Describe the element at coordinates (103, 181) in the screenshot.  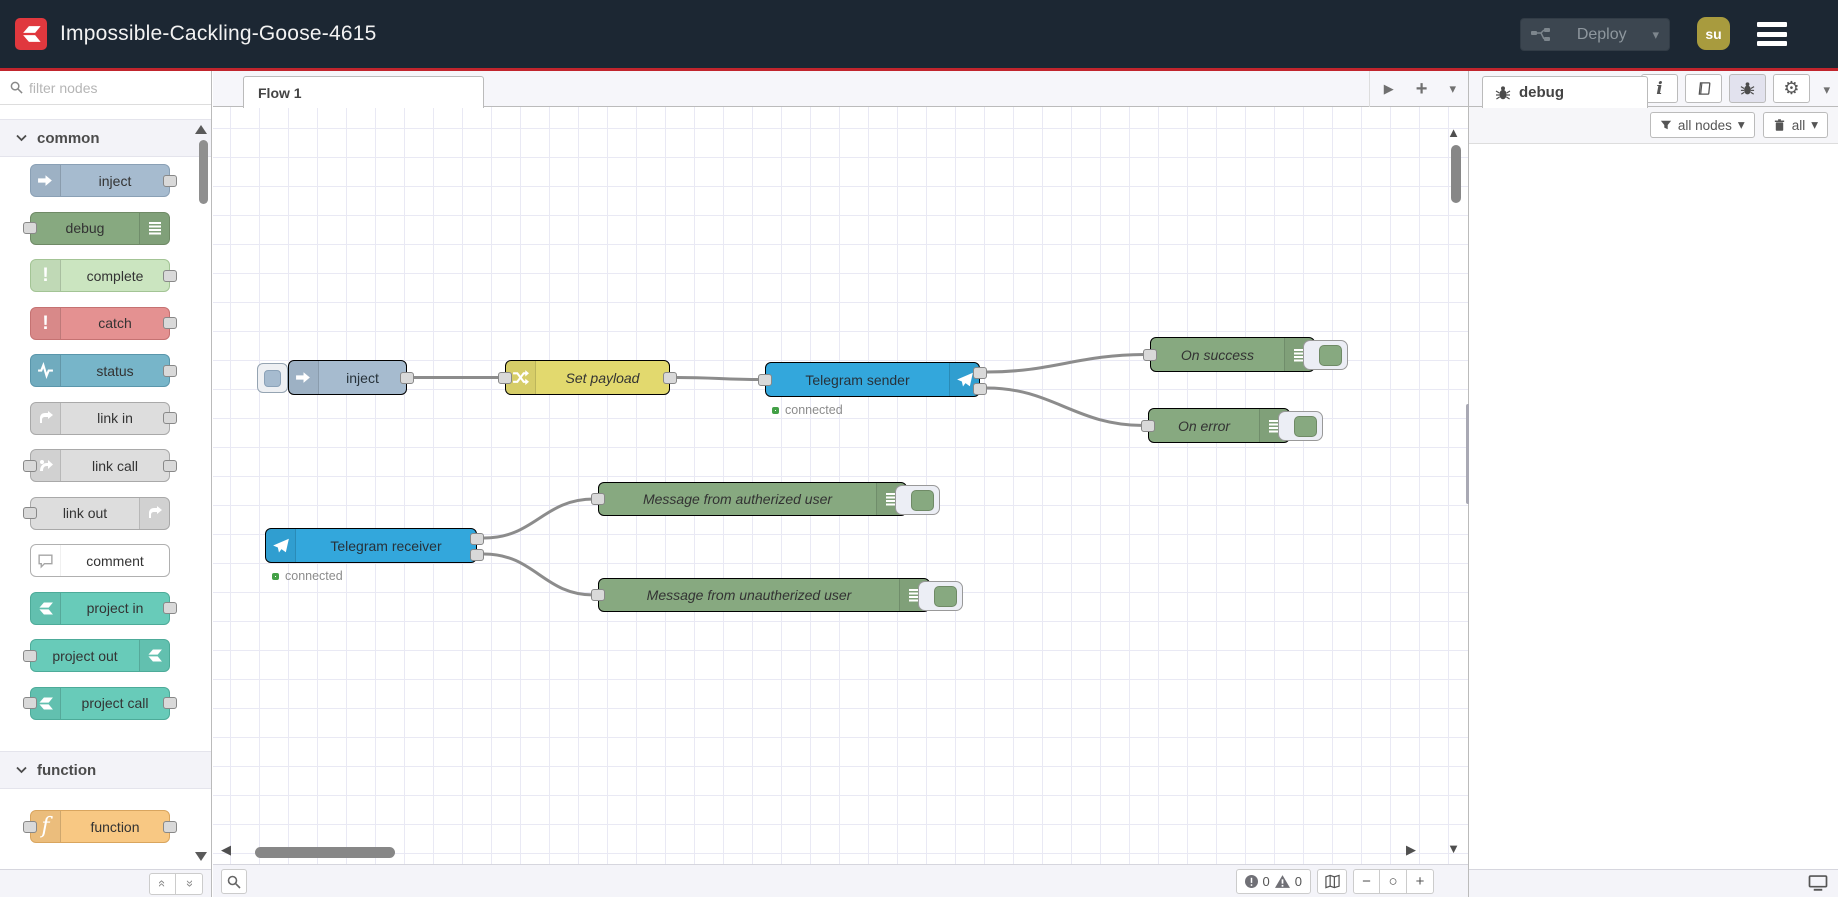
I see `palette-node-inject: inject` at that location.